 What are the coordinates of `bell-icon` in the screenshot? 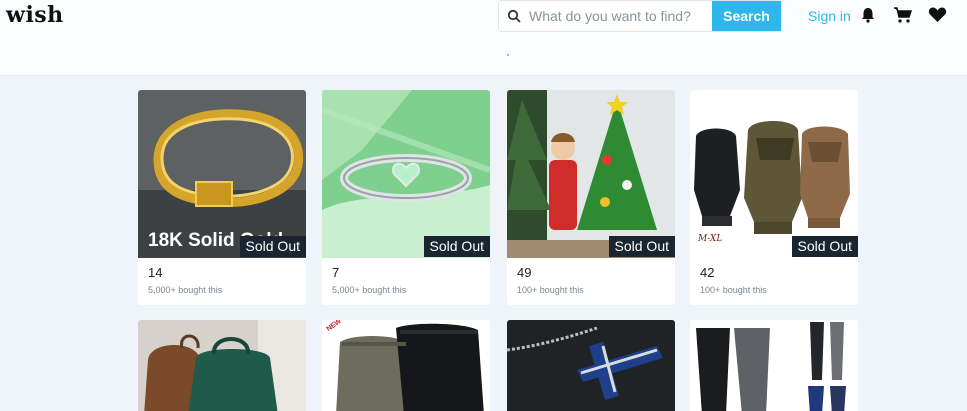 It's located at (868, 15).